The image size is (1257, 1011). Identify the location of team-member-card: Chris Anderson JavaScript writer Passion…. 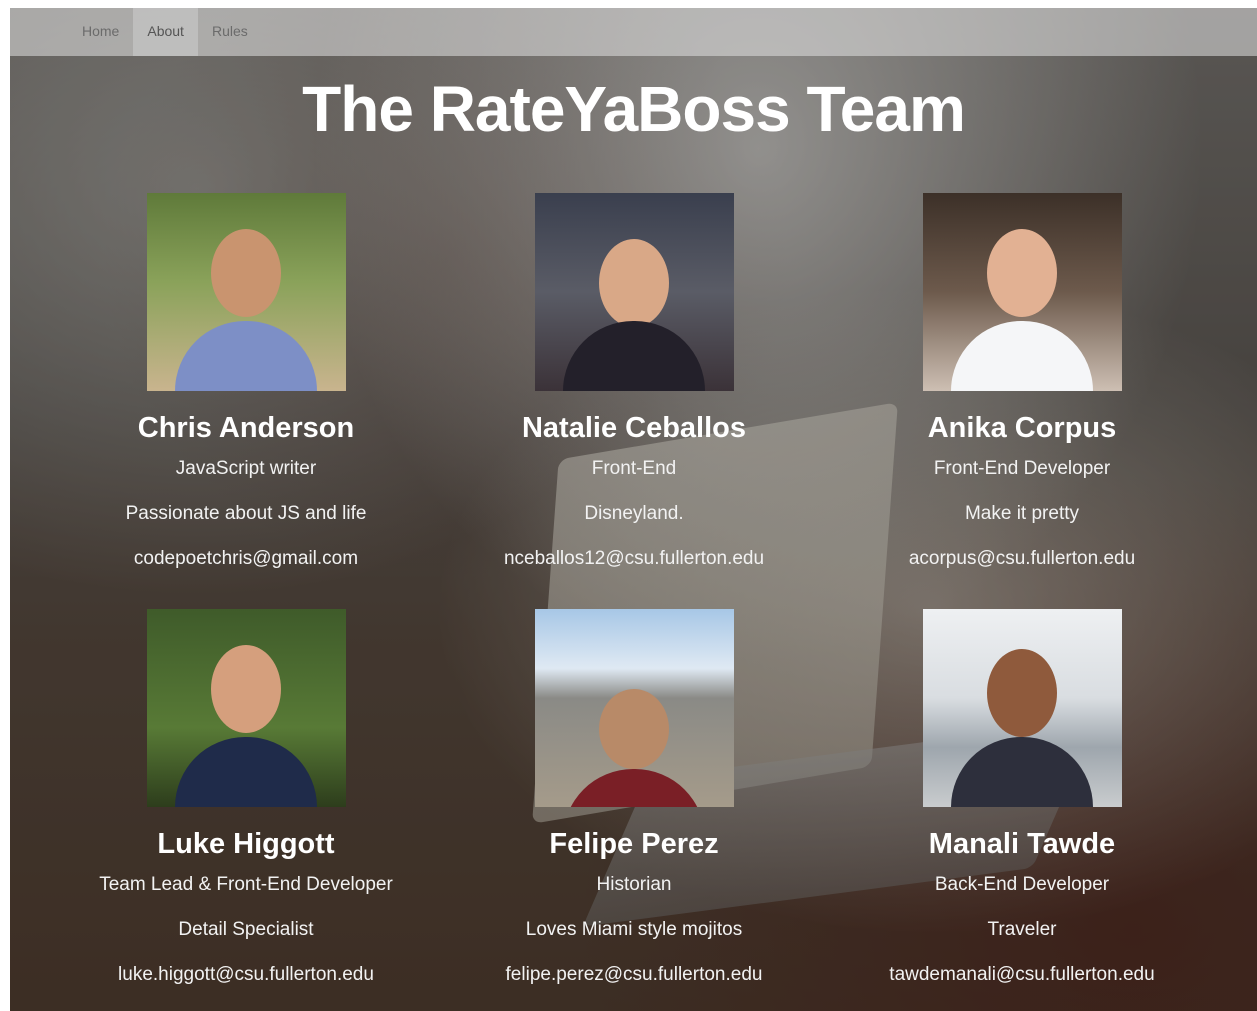
(246, 381).